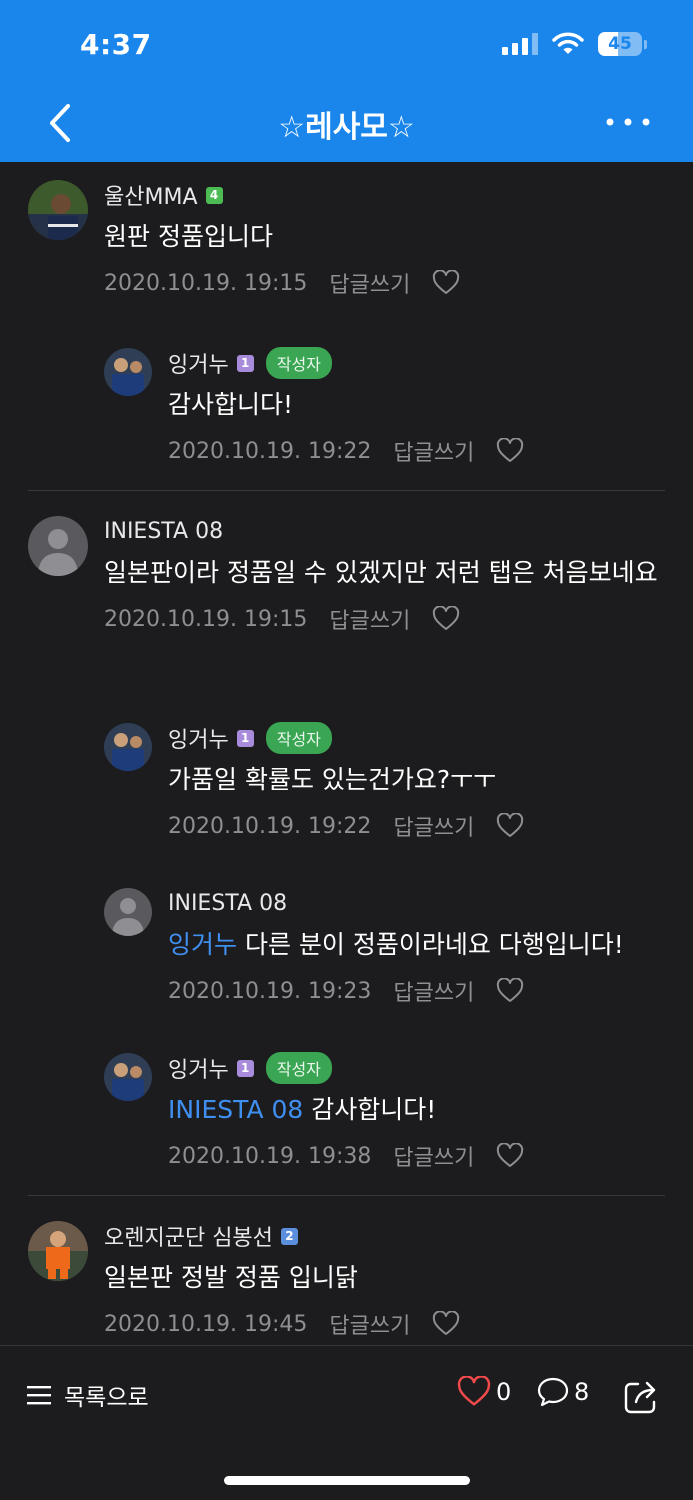 The height and width of the screenshot is (1500, 693). Describe the element at coordinates (151, 195) in the screenshot. I see `comment-author: 울산MMA` at that location.